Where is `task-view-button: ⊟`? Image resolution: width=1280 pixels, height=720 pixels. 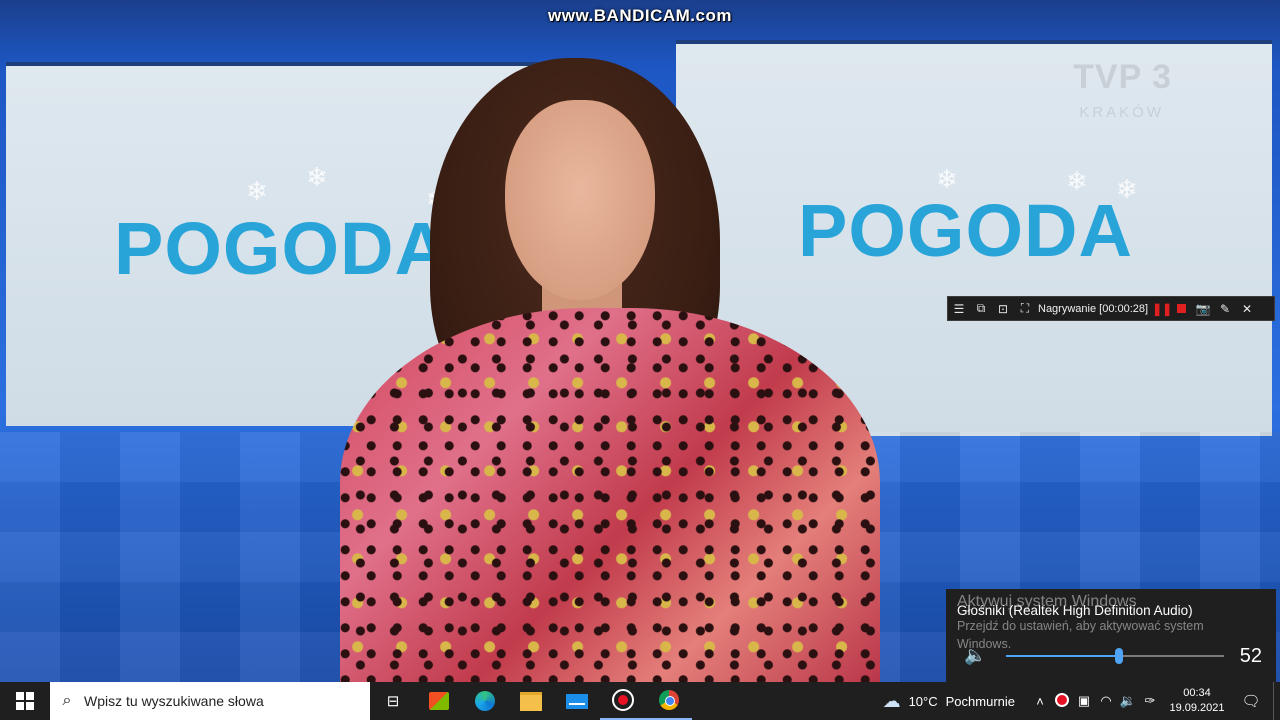
task-view-button: ⊟ is located at coordinates (393, 701).